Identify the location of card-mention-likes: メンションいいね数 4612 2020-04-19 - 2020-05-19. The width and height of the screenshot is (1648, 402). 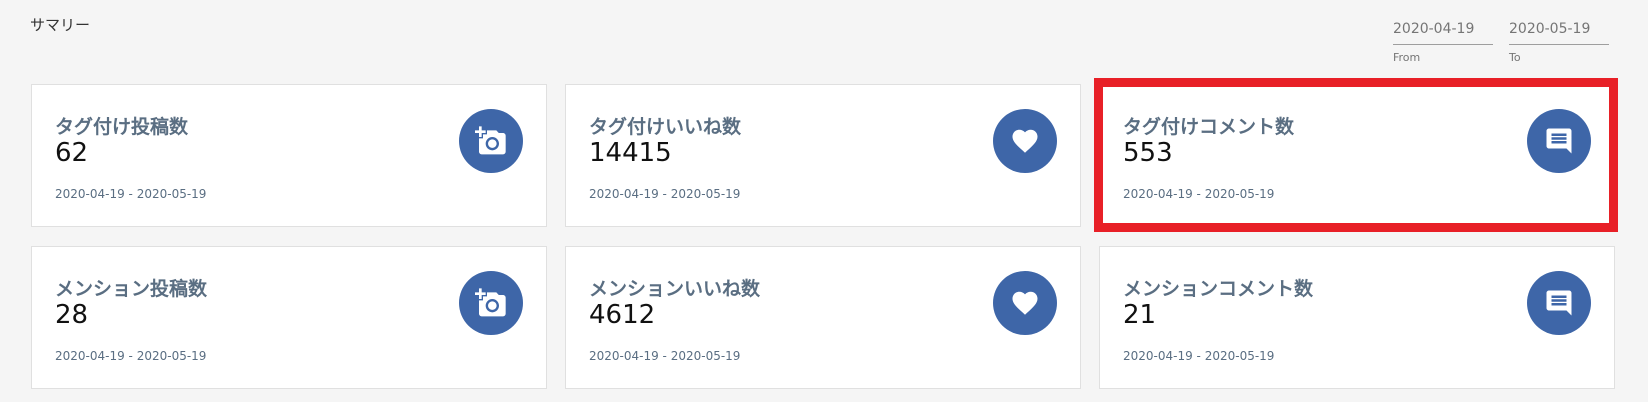
(823, 317).